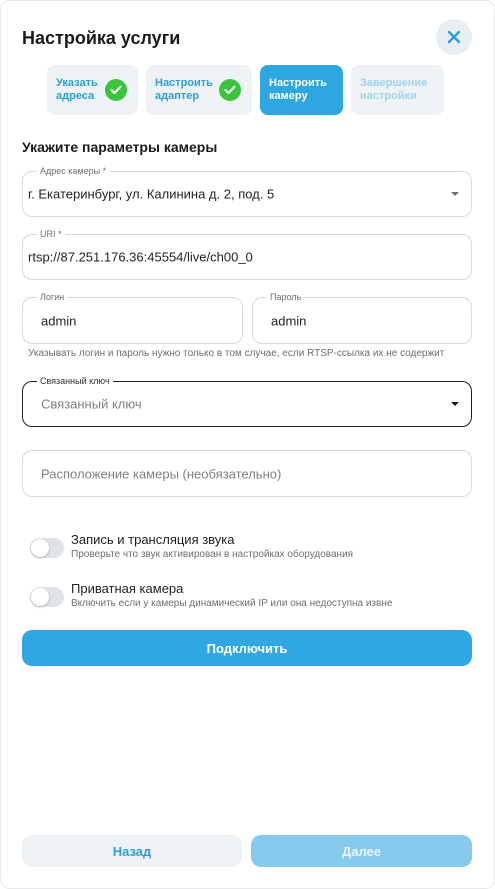 This screenshot has width=495, height=889. What do you see at coordinates (91, 404) in the screenshot?
I see `field-placeholder: Связанный ключ` at bounding box center [91, 404].